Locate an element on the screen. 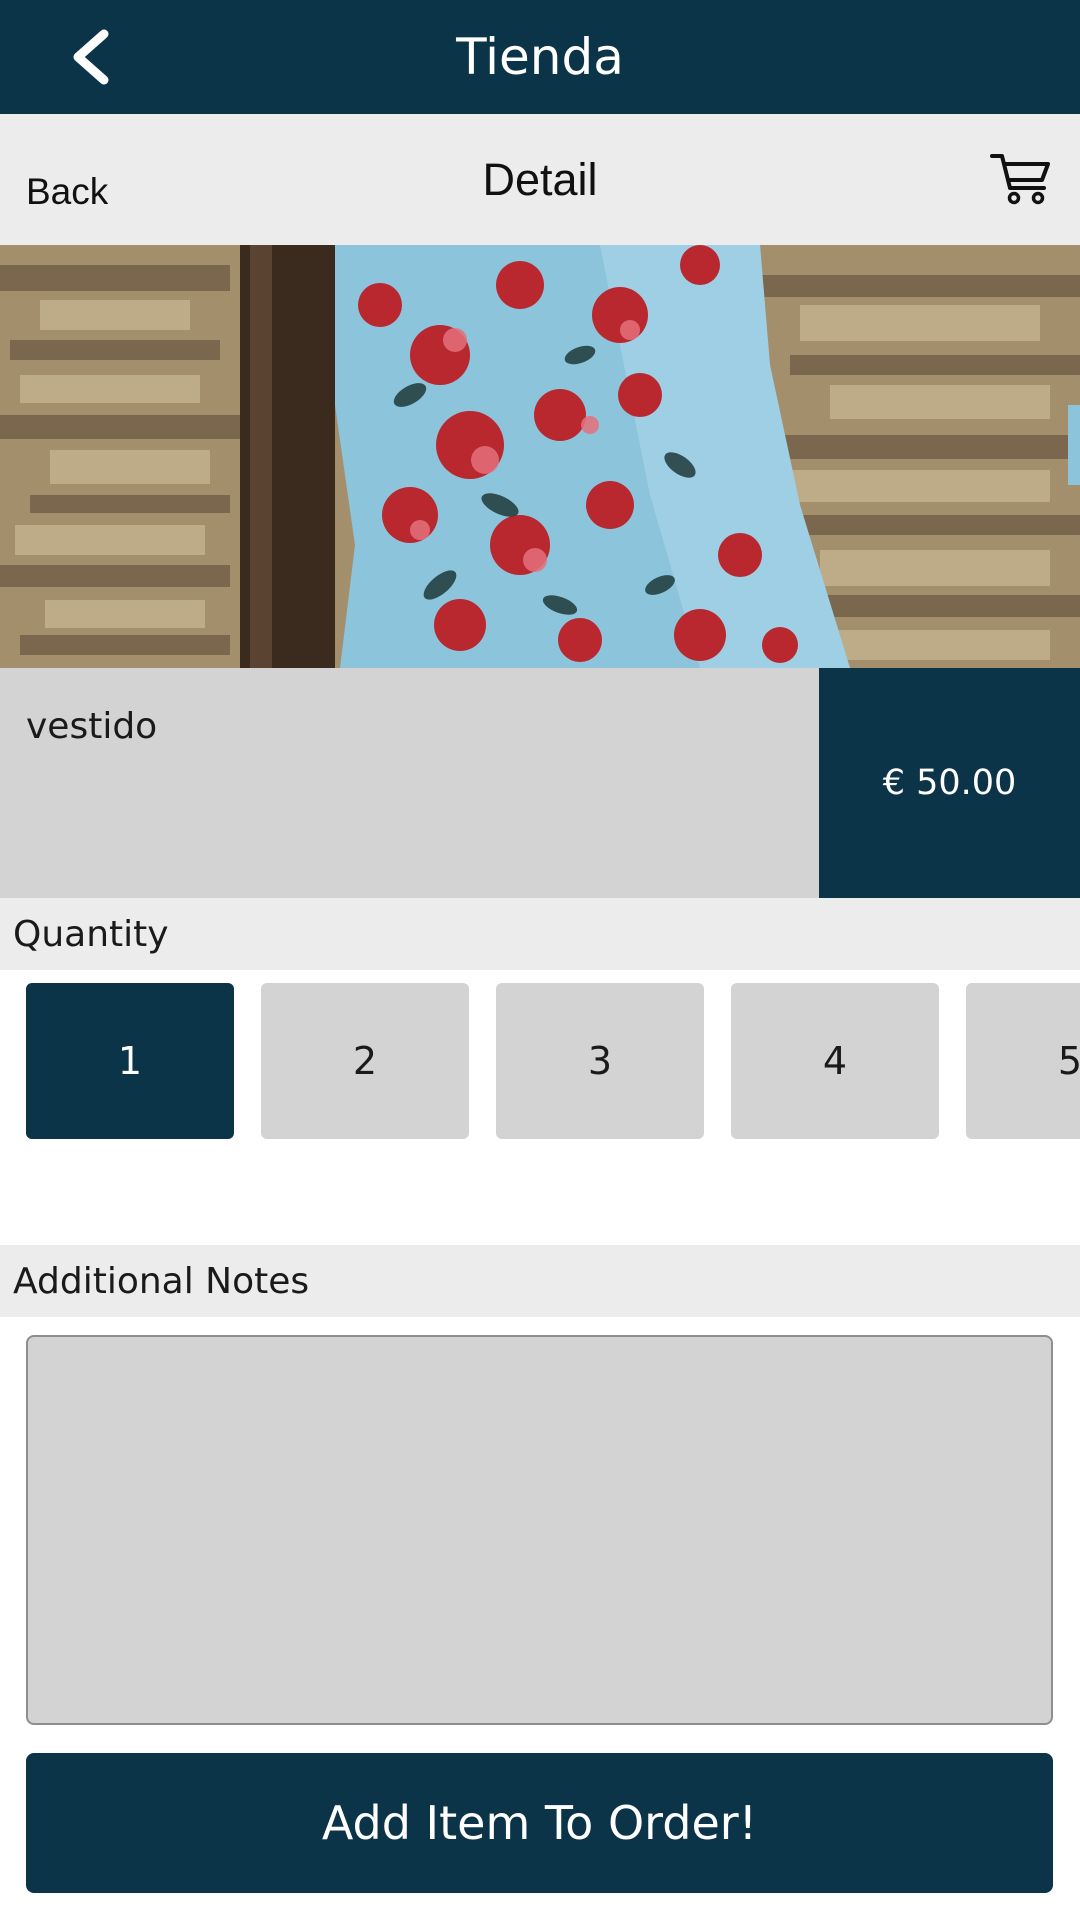 The height and width of the screenshot is (1920, 1080). page-title: Detail is located at coordinates (540, 179).